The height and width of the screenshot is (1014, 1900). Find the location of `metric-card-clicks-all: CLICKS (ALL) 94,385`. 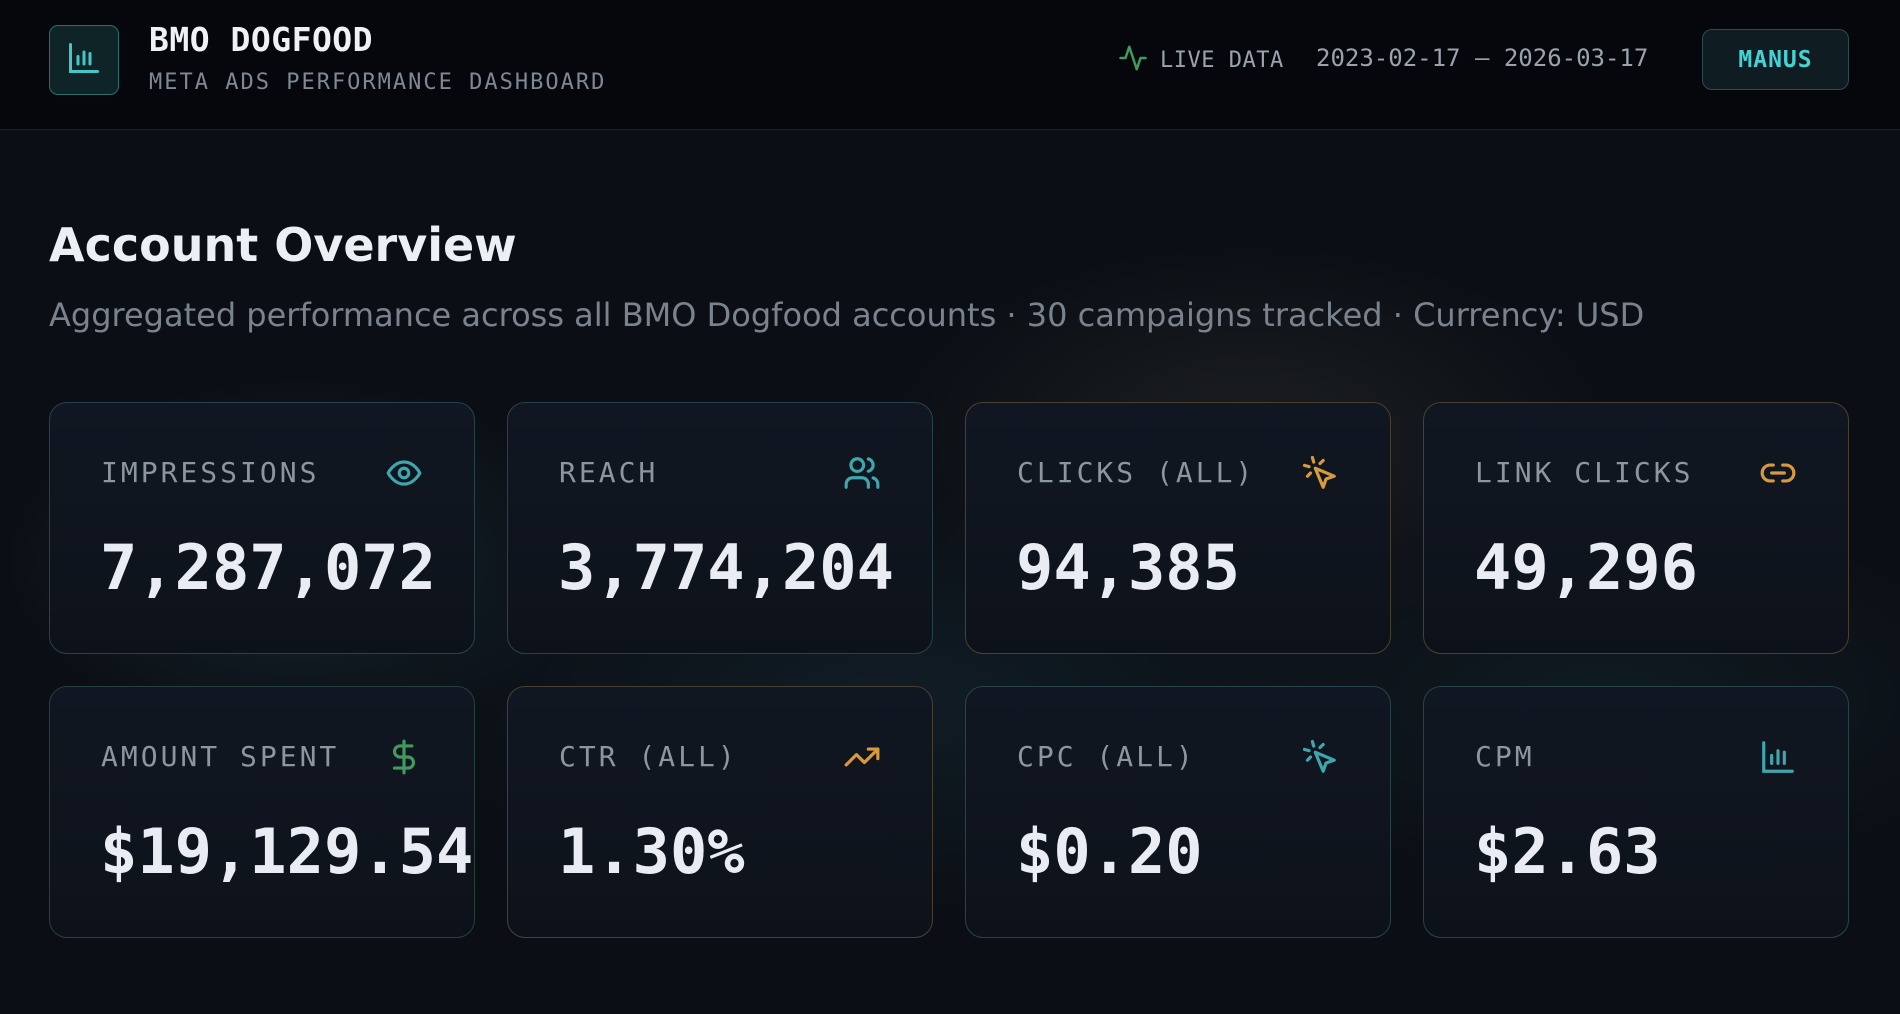

metric-card-clicks-all: CLICKS (ALL) 94,385 is located at coordinates (1178, 528).